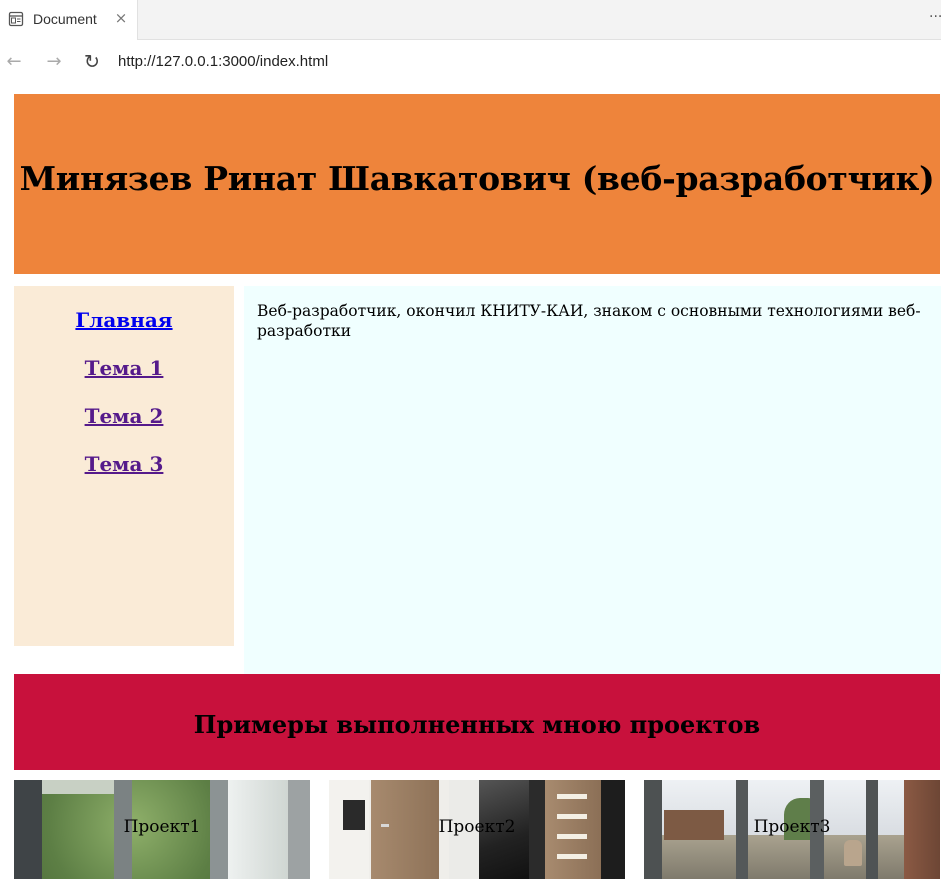 The image size is (941, 879). I want to click on forward-icon: →, so click(54, 62).